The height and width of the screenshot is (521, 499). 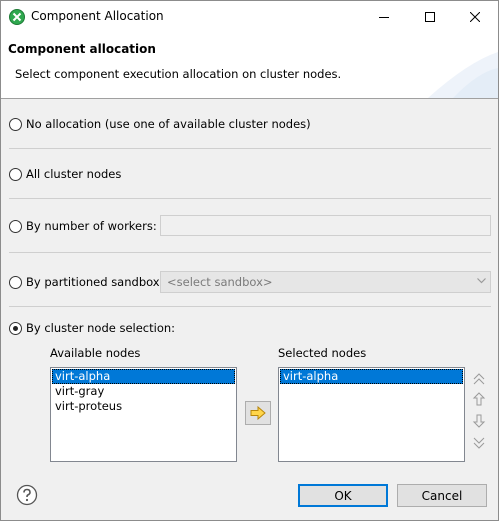 I want to click on radio-all-nodes: All cluster nodes, so click(x=65, y=174).